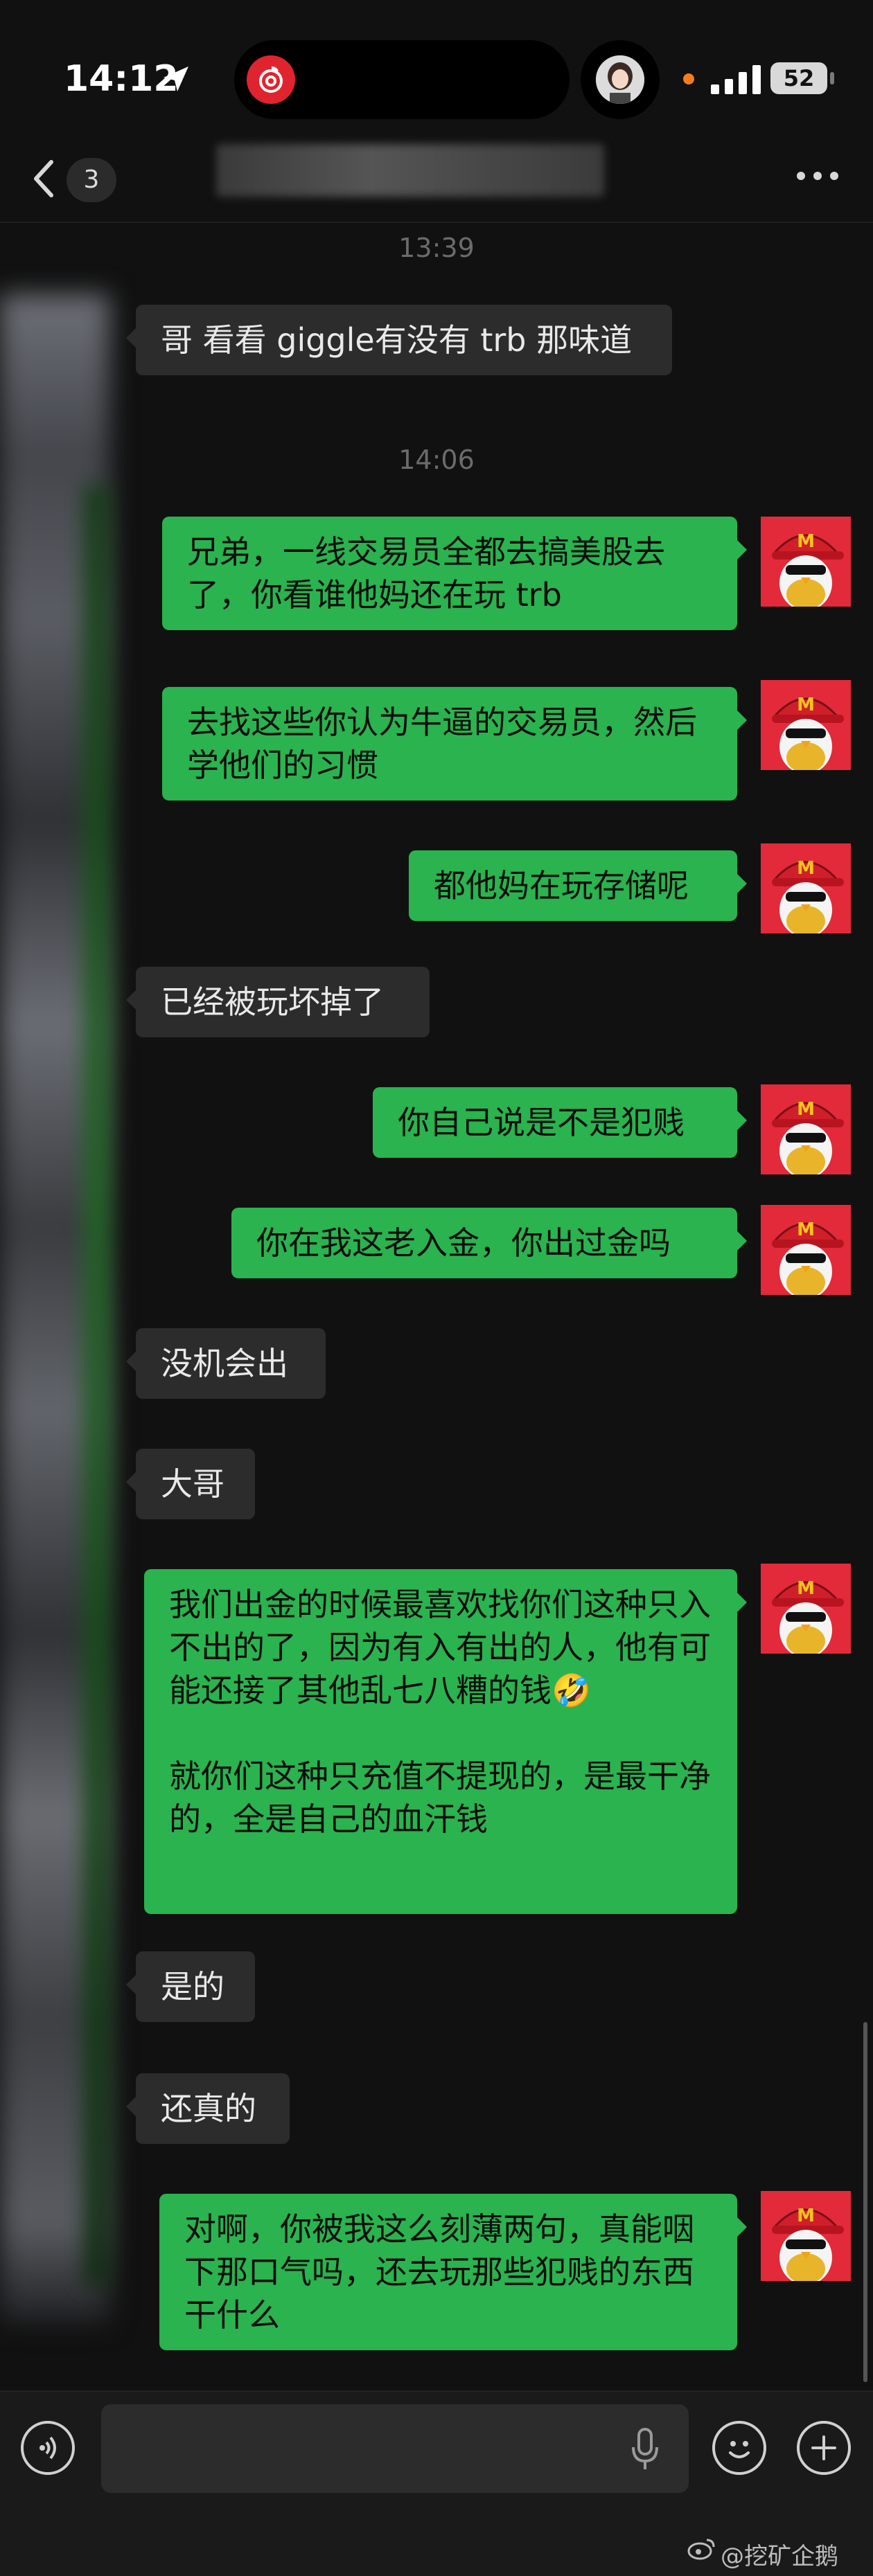  I want to click on location-arrow-icon, so click(176, 78).